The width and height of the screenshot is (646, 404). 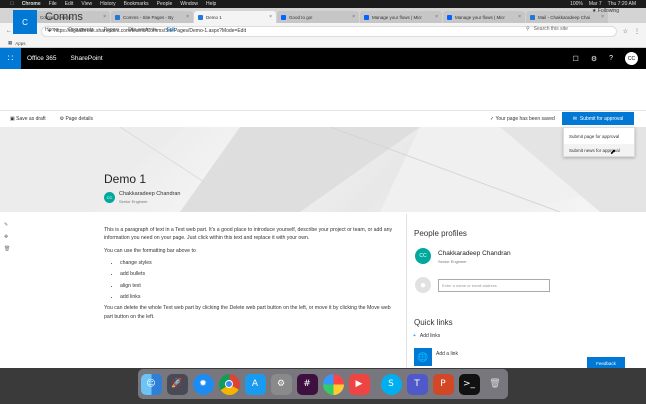 I want to click on photos-icon, so click(x=333, y=384).